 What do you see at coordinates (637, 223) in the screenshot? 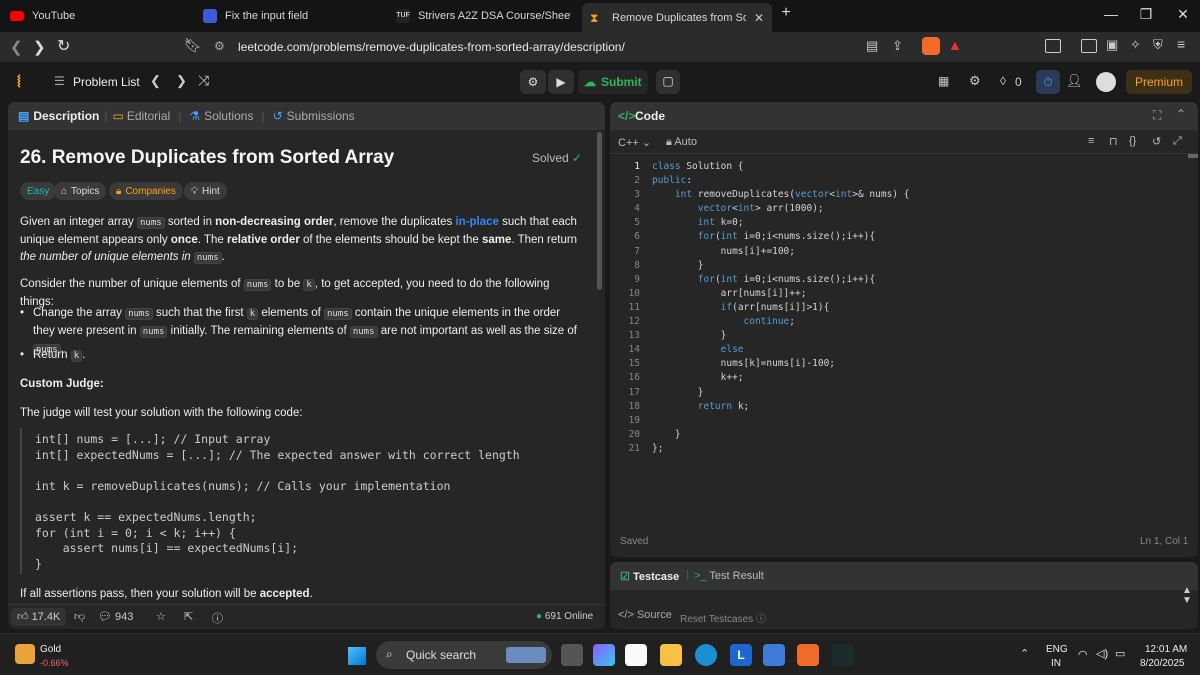
I see `line-number: 5` at bounding box center [637, 223].